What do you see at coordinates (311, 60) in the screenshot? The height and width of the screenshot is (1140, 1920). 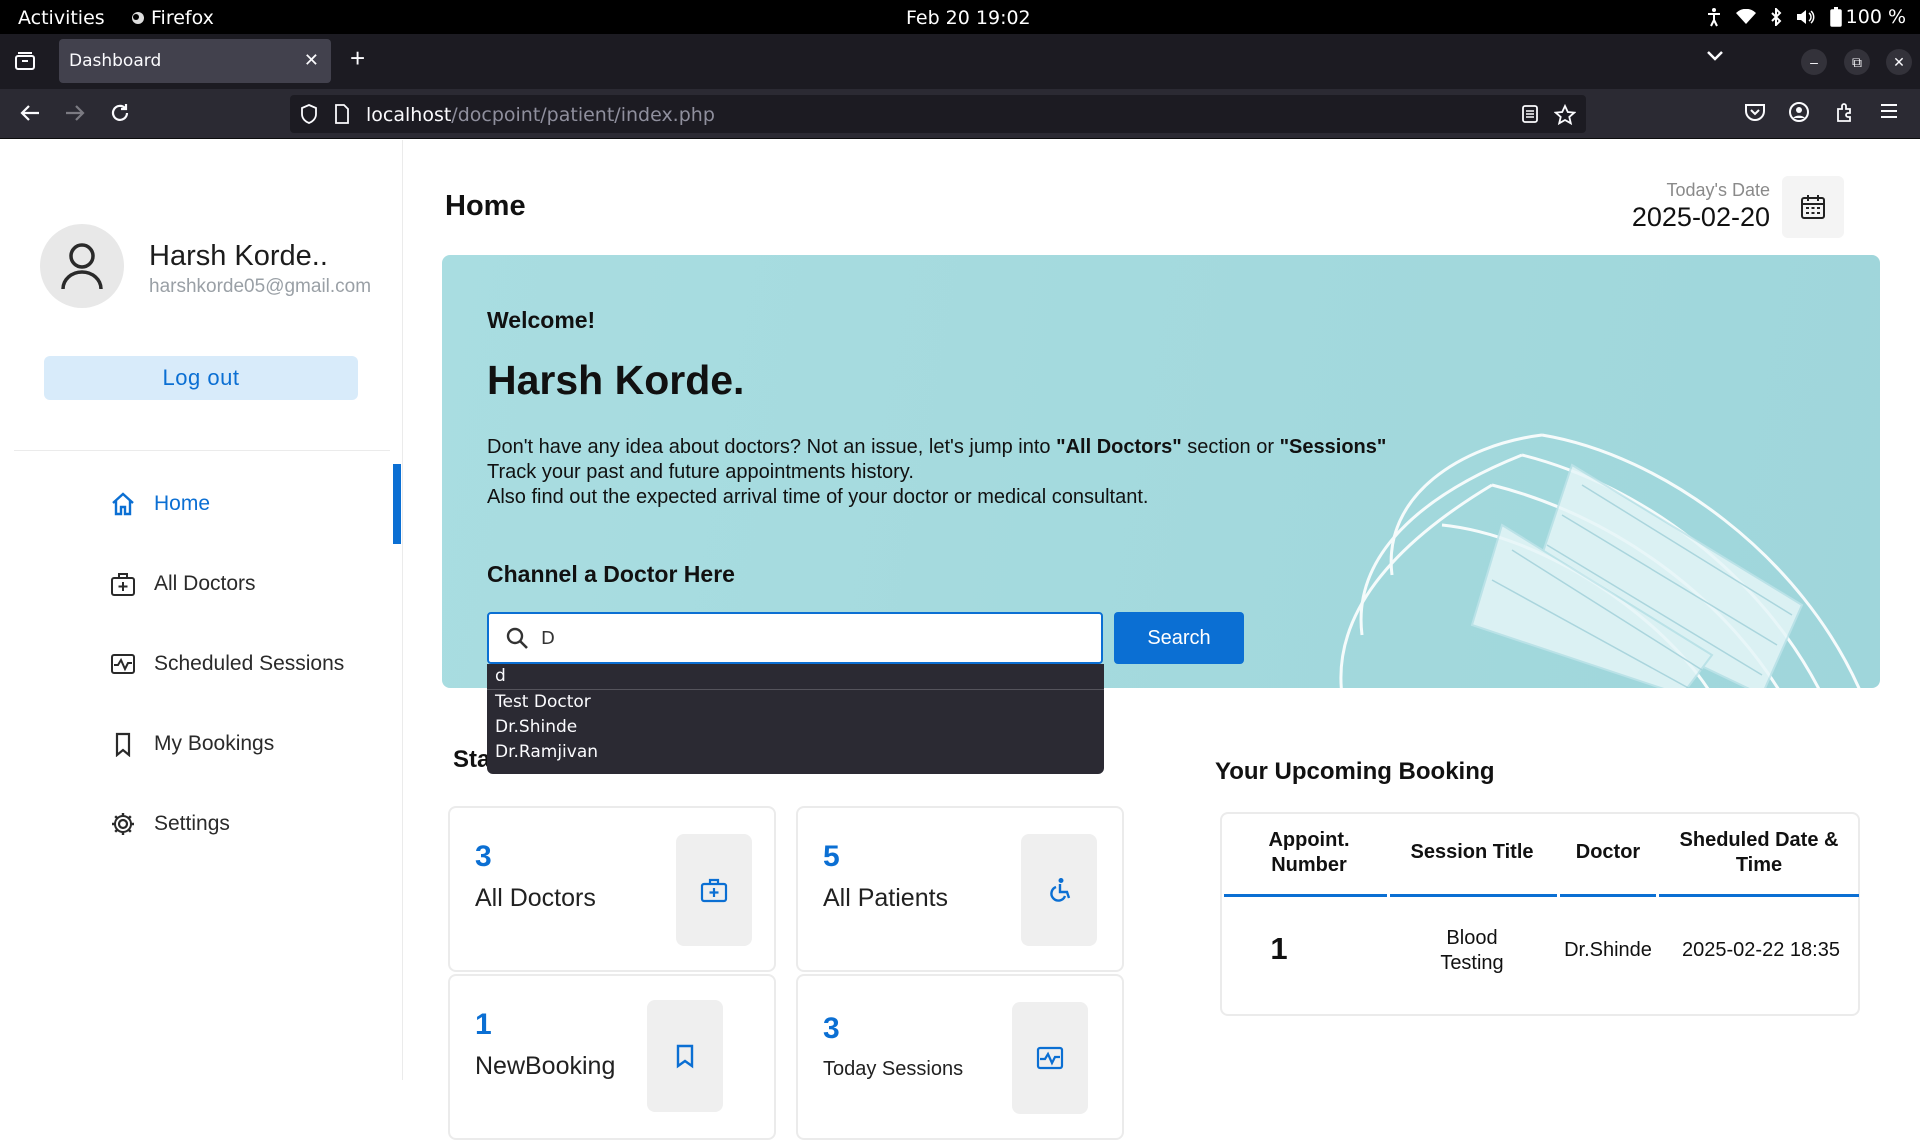 I see `close-tab-icon: ✕` at bounding box center [311, 60].